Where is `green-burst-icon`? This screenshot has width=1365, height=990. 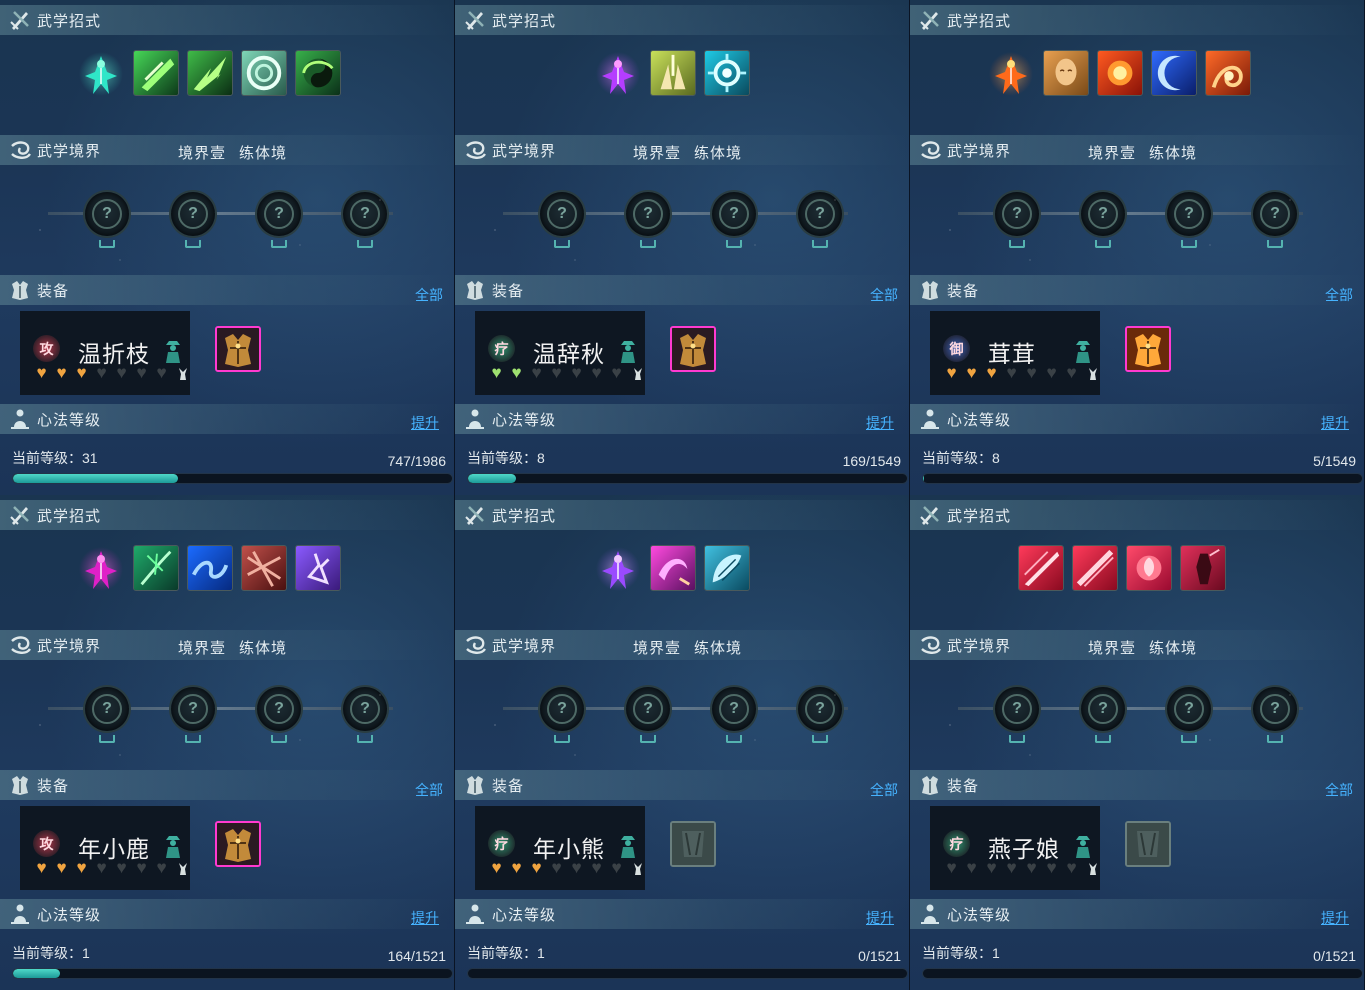 green-burst-icon is located at coordinates (210, 73).